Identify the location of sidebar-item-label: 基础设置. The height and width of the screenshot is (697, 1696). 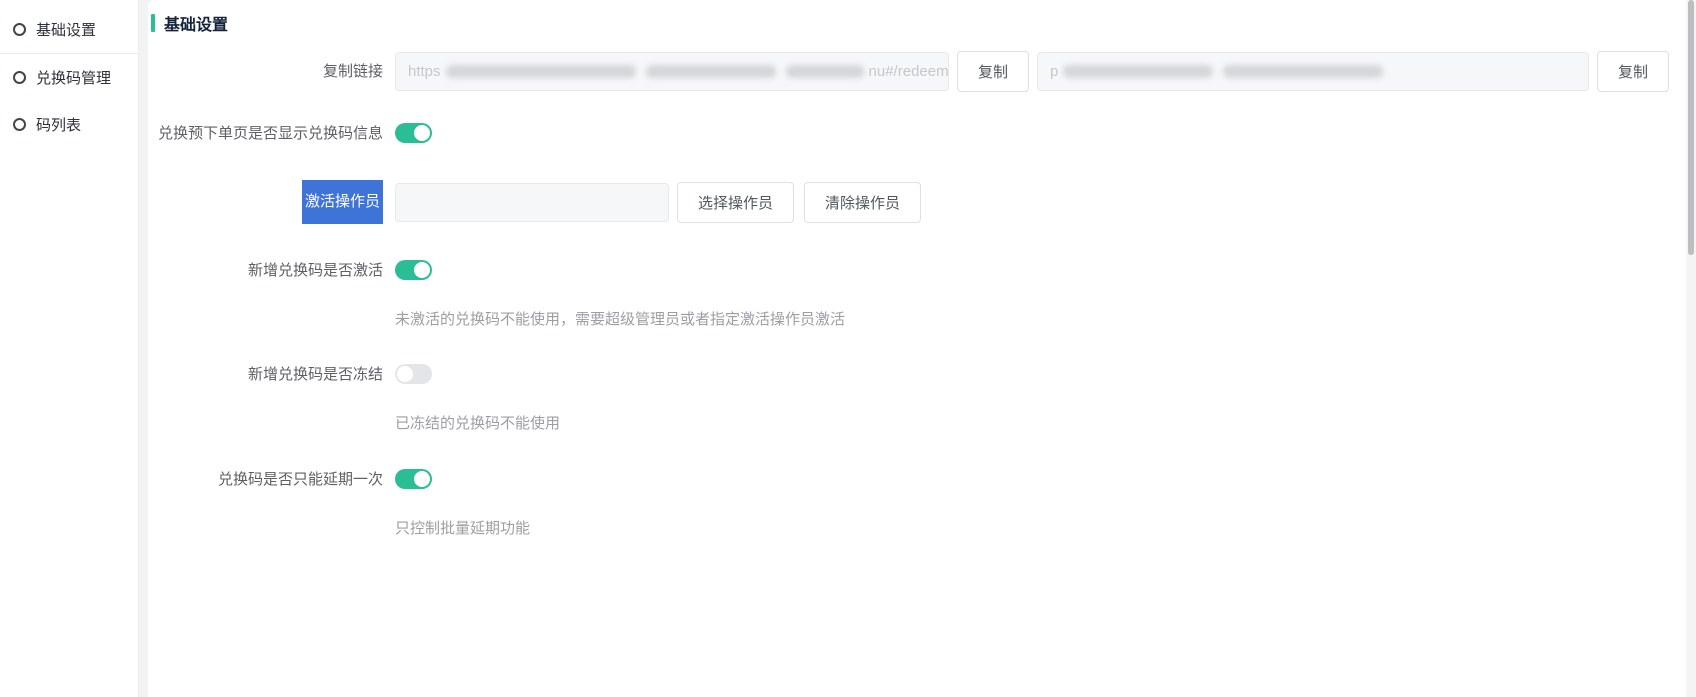
(66, 30).